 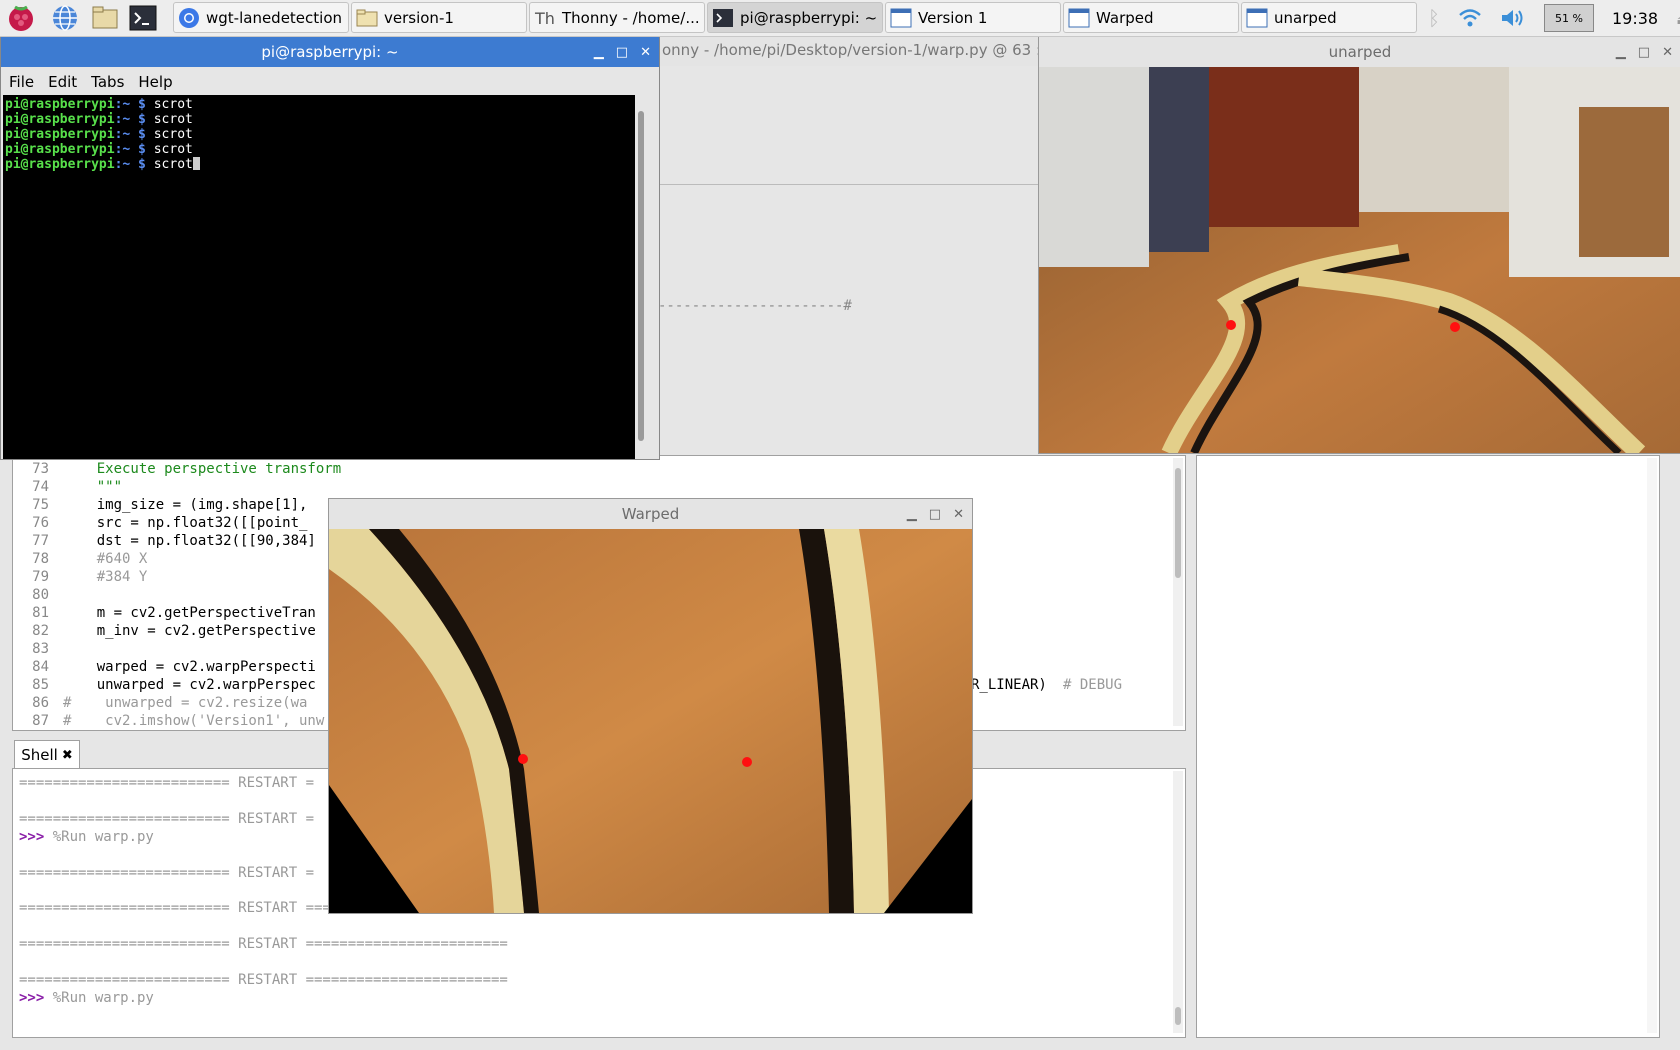 What do you see at coordinates (62, 82) in the screenshot?
I see `menu-edit: Edit` at bounding box center [62, 82].